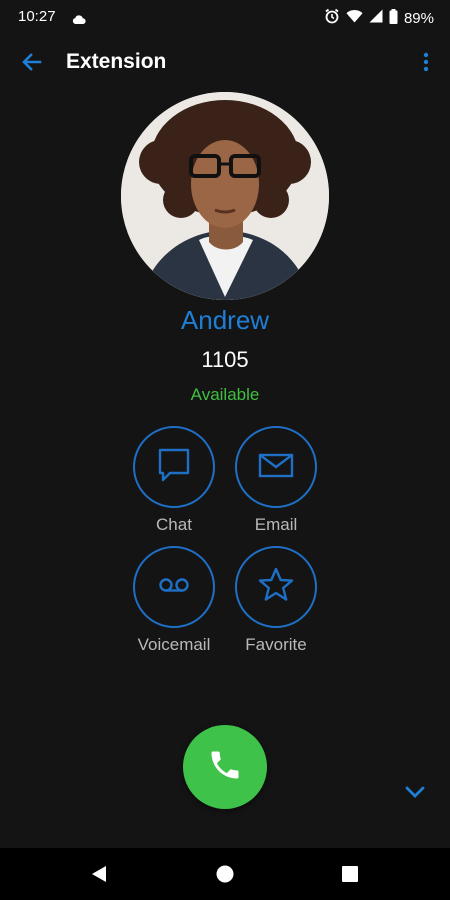 The height and width of the screenshot is (900, 450). Describe the element at coordinates (426, 62) in the screenshot. I see `more-options-icon` at that location.